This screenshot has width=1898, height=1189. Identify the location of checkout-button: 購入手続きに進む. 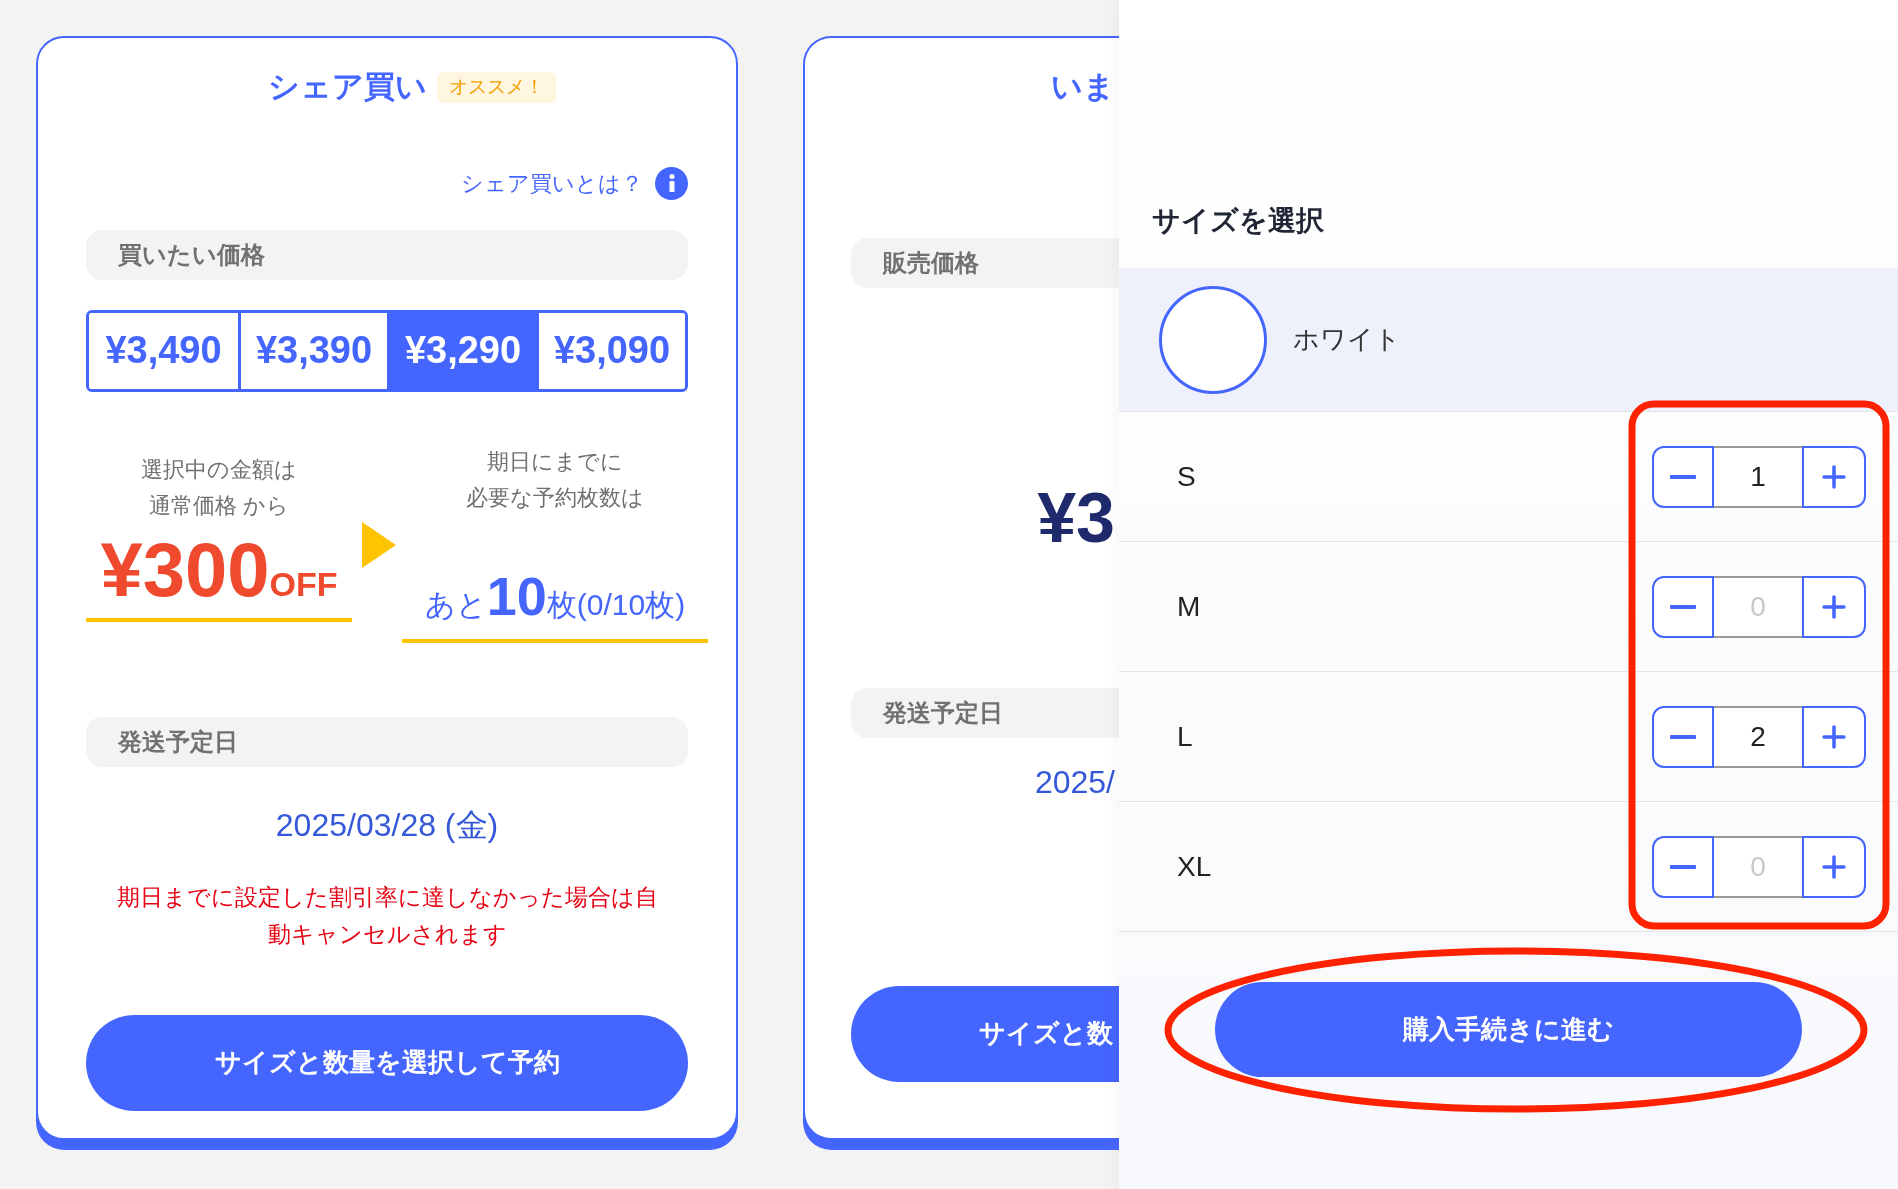
(1508, 1029).